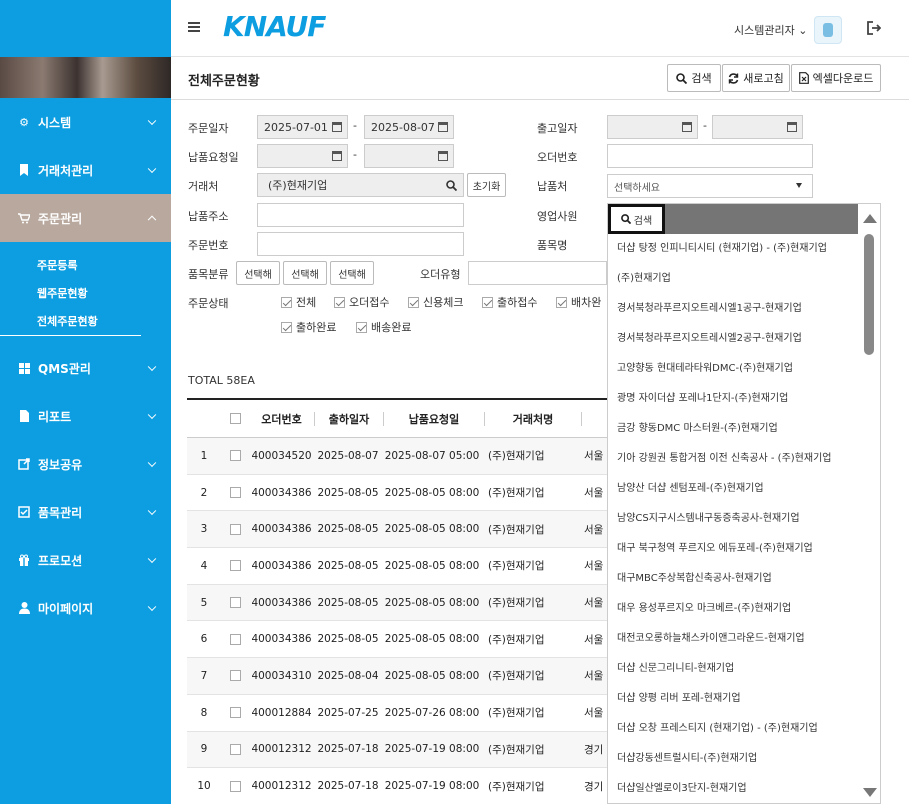  What do you see at coordinates (486, 185) in the screenshot?
I see `reset-button: 초기화` at bounding box center [486, 185].